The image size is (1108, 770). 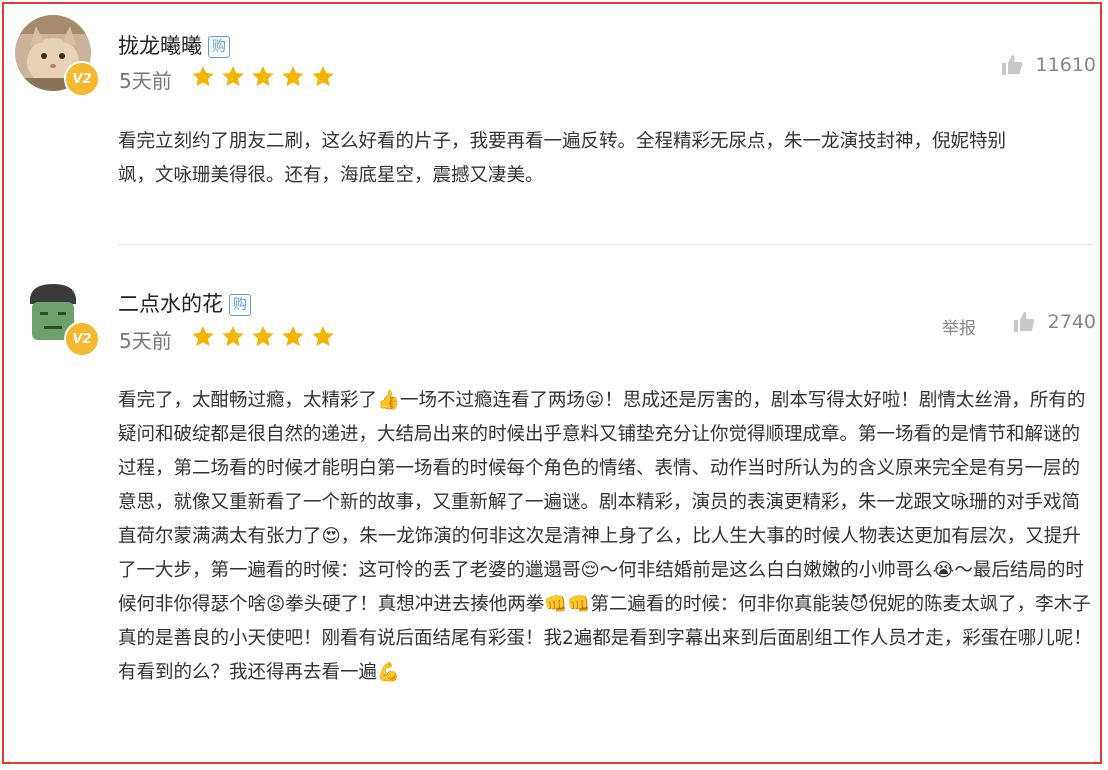 What do you see at coordinates (170, 304) in the screenshot?
I see `username-text: 二点水的花` at bounding box center [170, 304].